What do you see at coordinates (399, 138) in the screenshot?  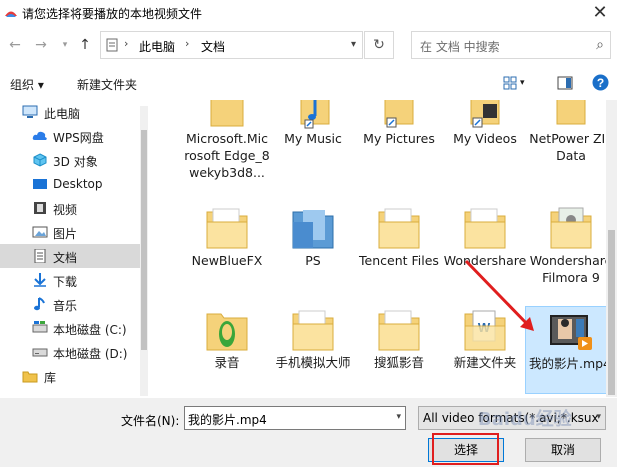 I see `file-name: My Pictures` at bounding box center [399, 138].